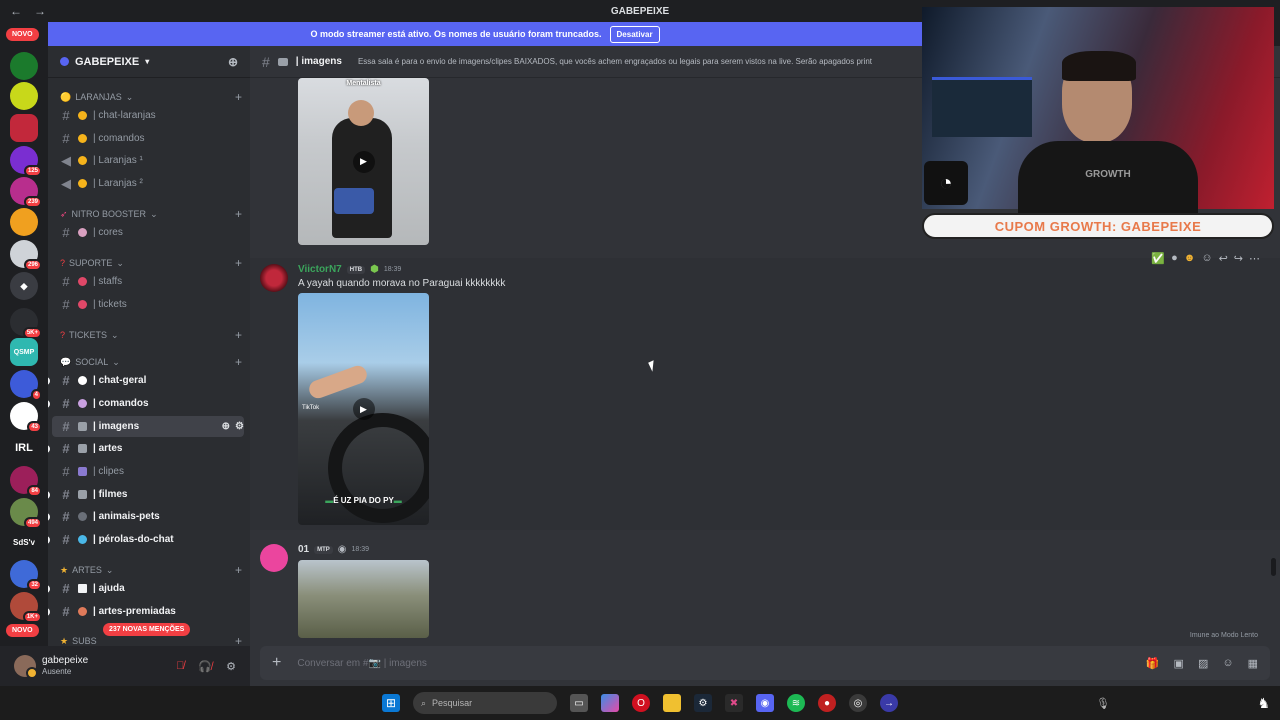 The width and height of the screenshot is (1280, 720). I want to click on channel-staffs: # | staffs, so click(148, 281).